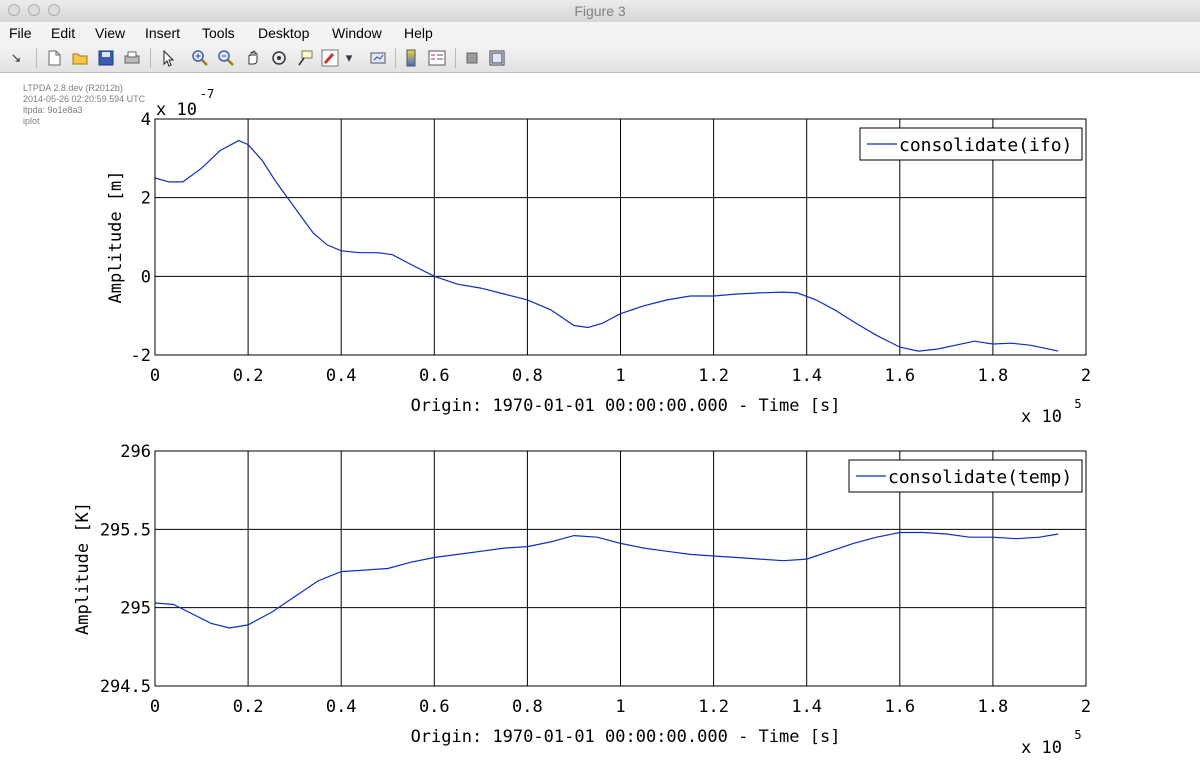 The height and width of the screenshot is (773, 1200). What do you see at coordinates (437, 58) in the screenshot?
I see `legend-icon` at bounding box center [437, 58].